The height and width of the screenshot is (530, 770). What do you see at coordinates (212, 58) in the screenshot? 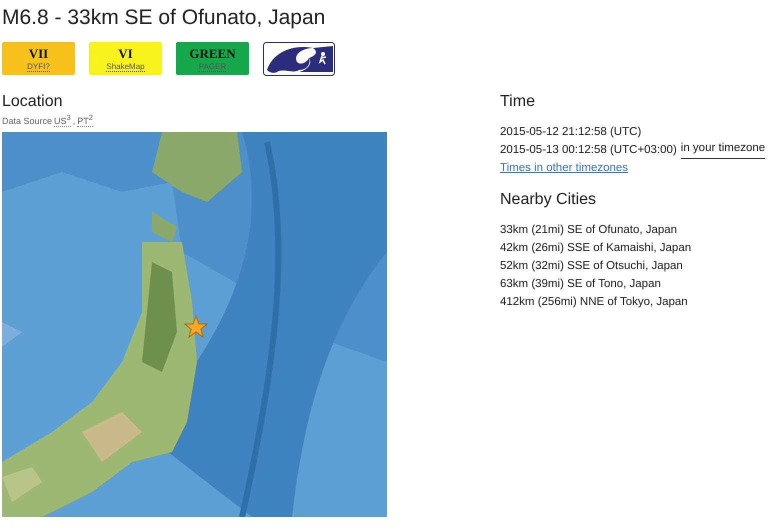
I see `summary-badge: GREEN PAGER` at bounding box center [212, 58].